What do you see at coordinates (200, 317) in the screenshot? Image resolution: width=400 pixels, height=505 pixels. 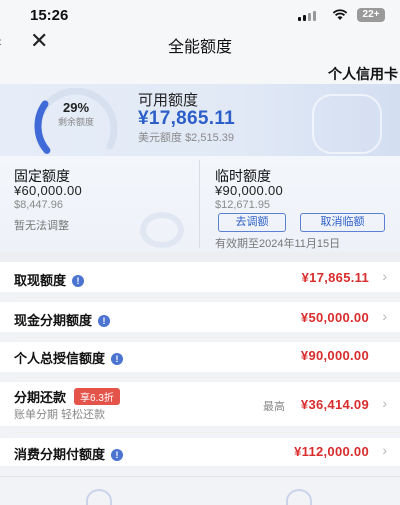 I see `list-item-cash-installment: 现金分期额度! ¥50,000.00 ›` at bounding box center [200, 317].